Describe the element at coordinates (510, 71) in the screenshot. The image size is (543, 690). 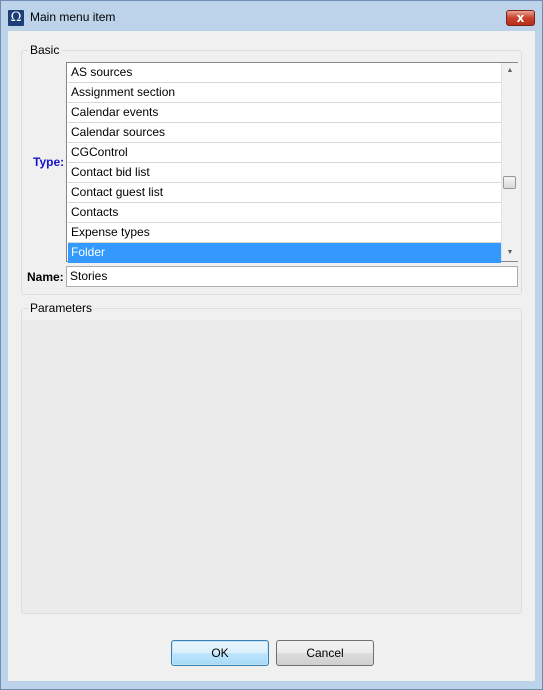
I see `scroll-up-arrow-icon: ▲` at that location.